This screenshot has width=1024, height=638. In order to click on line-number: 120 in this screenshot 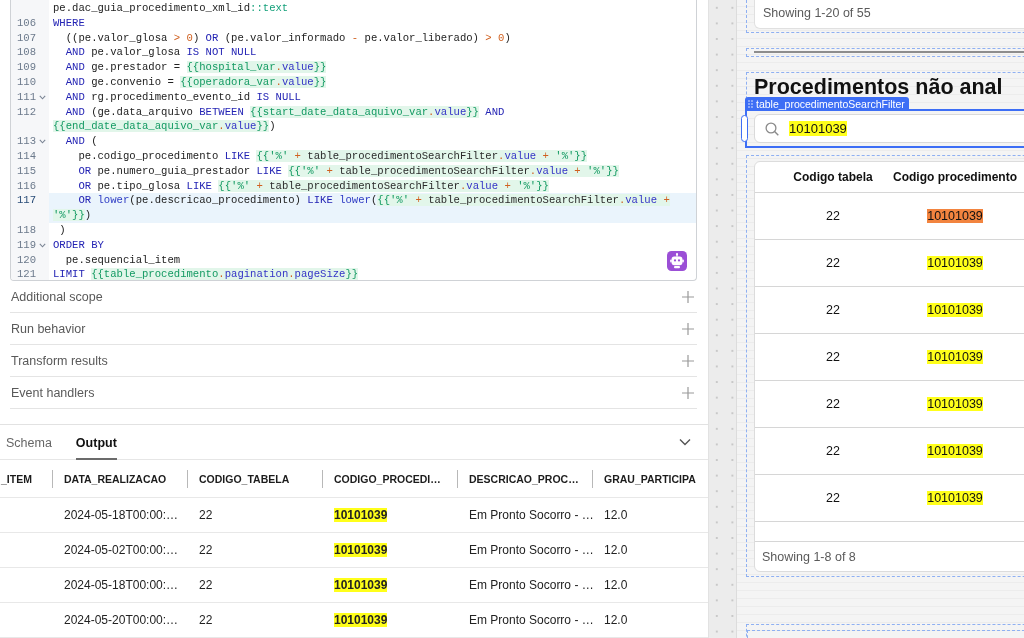, I will do `click(26, 260)`.